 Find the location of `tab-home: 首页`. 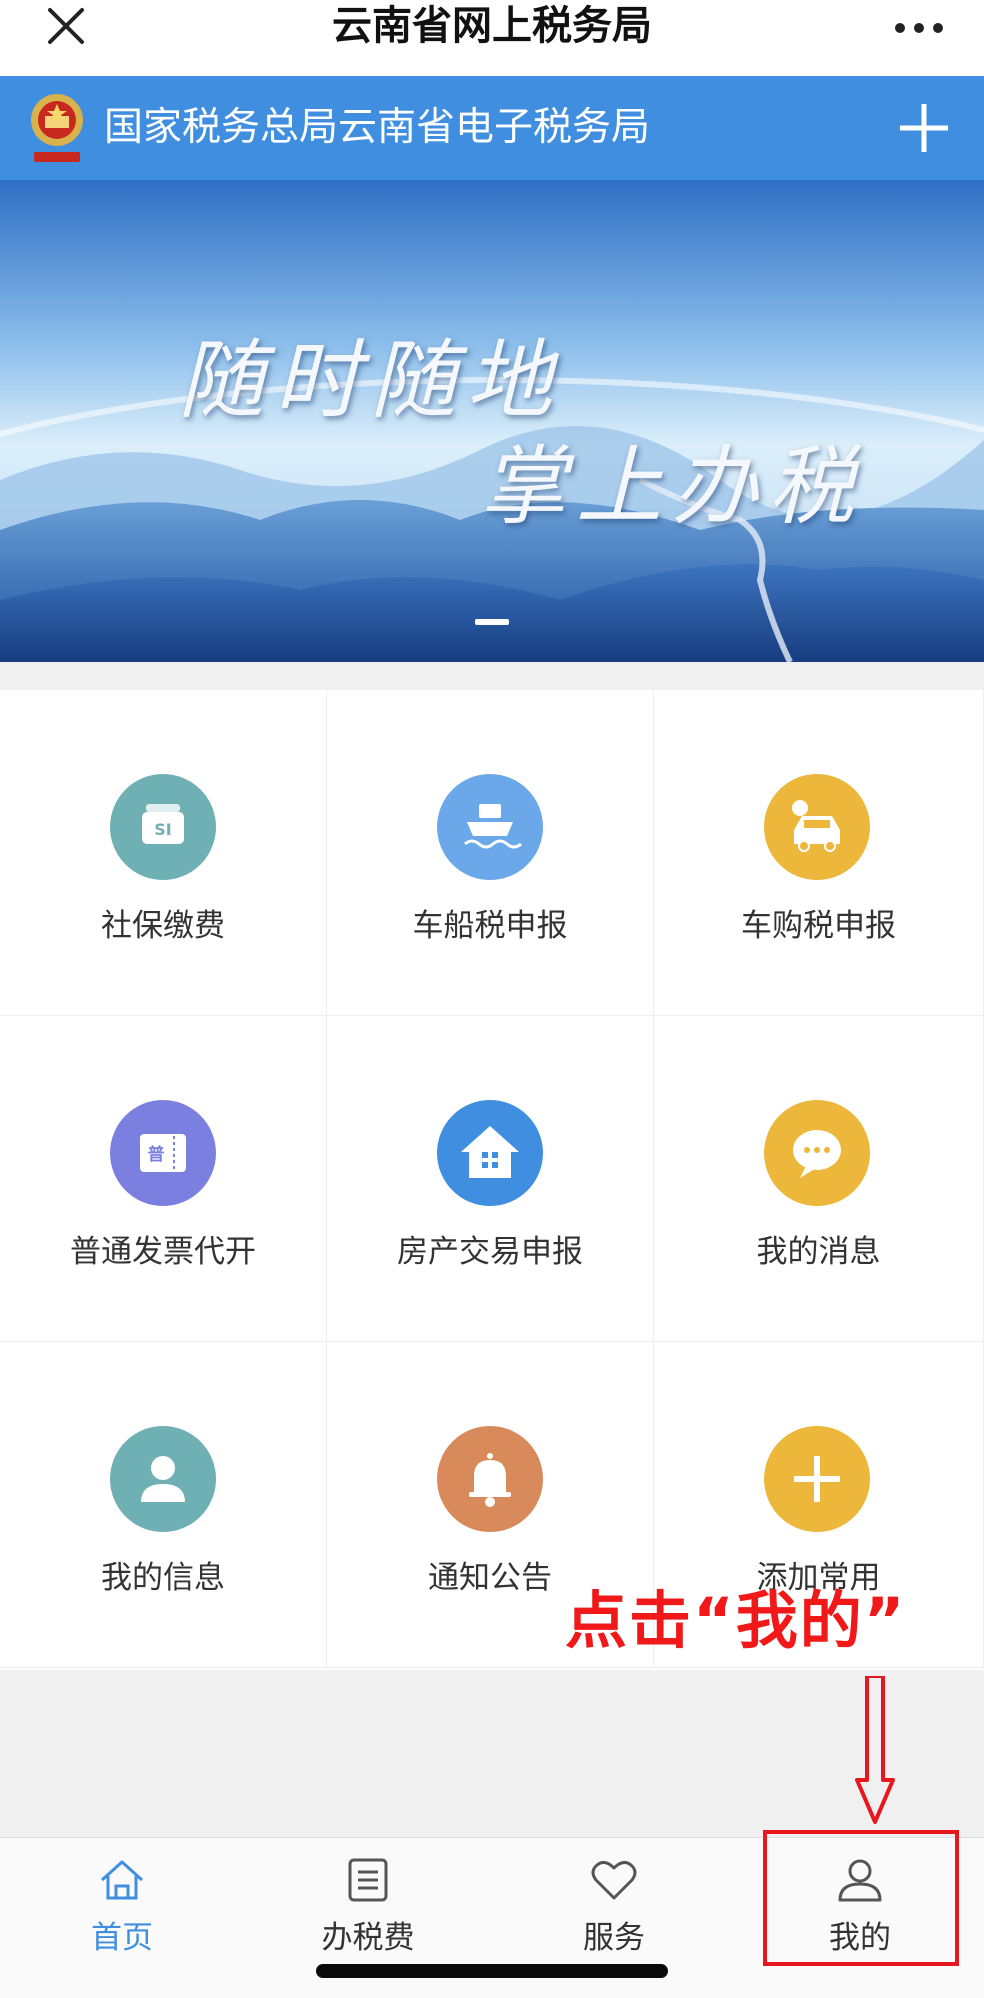

tab-home: 首页 is located at coordinates (122, 1898).